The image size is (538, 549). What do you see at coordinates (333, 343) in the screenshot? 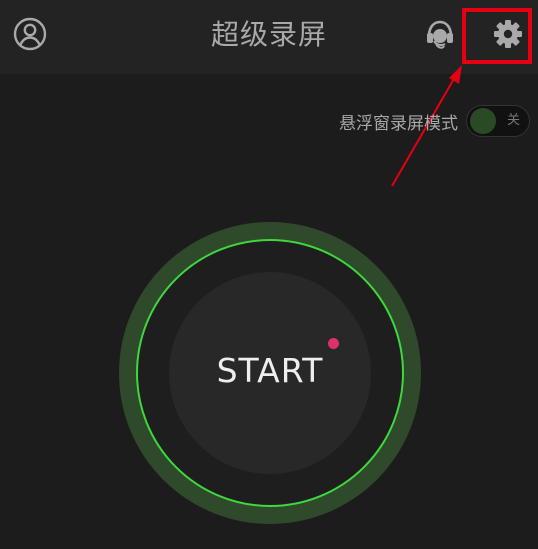
I see `record-indicator-dot` at bounding box center [333, 343].